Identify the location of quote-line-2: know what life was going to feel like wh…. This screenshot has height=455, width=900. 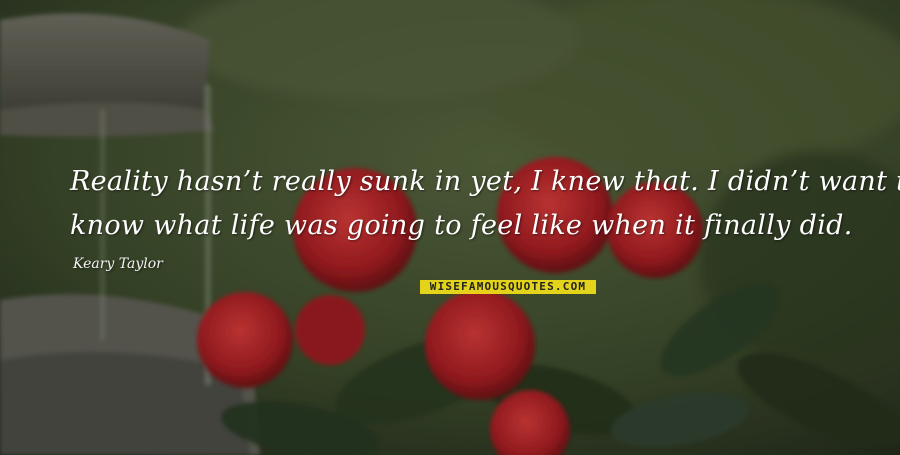
(461, 225).